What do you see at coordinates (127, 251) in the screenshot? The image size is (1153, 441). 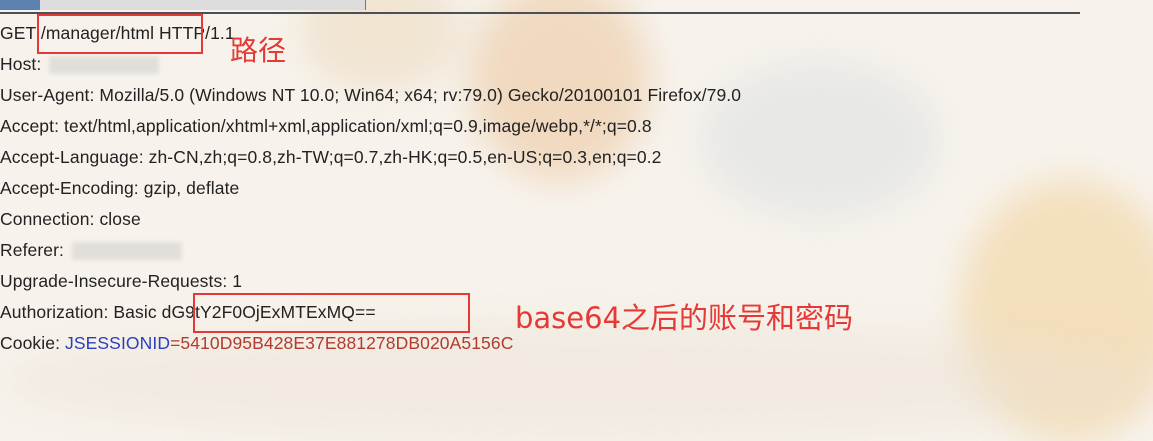 I see `redacted-referer` at bounding box center [127, 251].